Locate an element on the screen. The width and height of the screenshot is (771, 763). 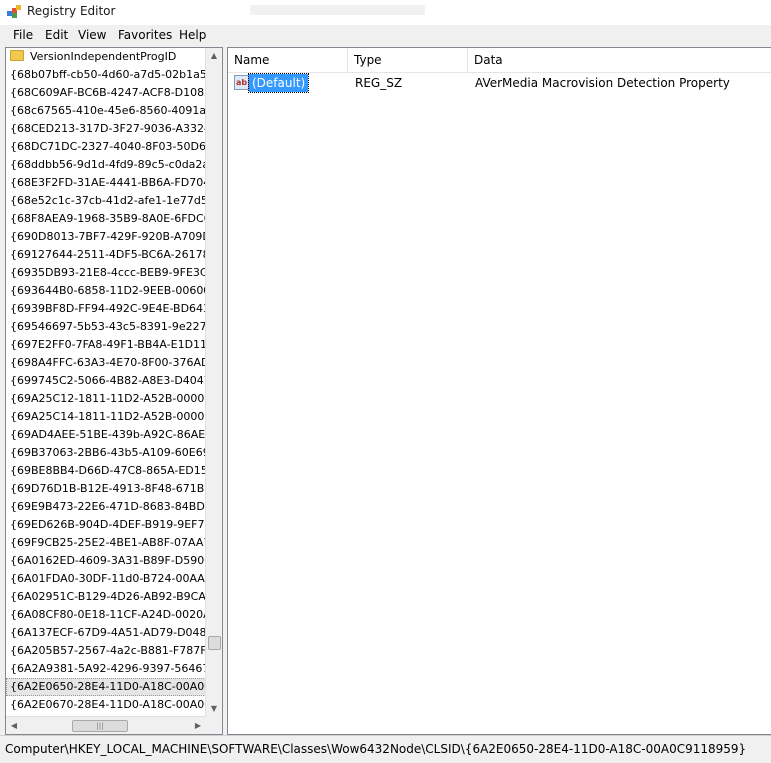
tree-item-label: {6A2E0670-28E4-11D0-A18C-00A0C9 is located at coordinates (108, 704).